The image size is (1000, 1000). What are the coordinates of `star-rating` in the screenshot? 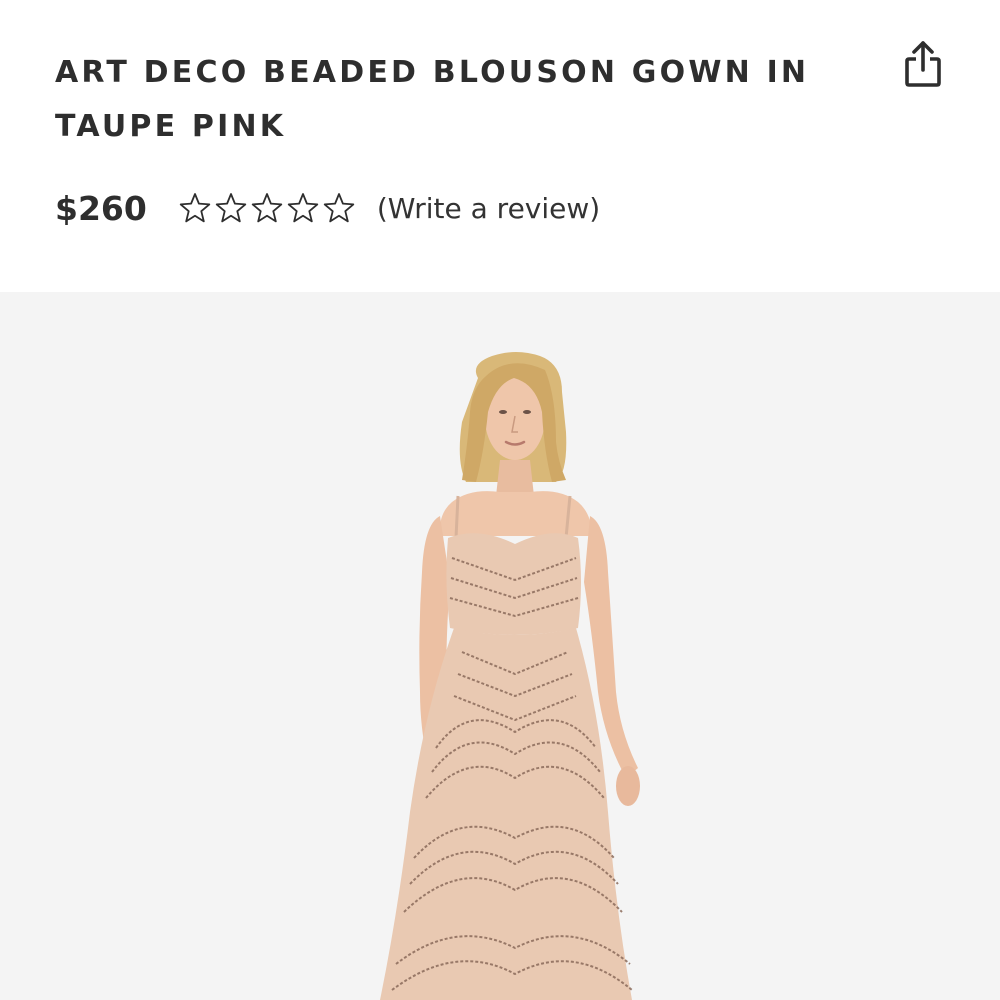 It's located at (267, 208).